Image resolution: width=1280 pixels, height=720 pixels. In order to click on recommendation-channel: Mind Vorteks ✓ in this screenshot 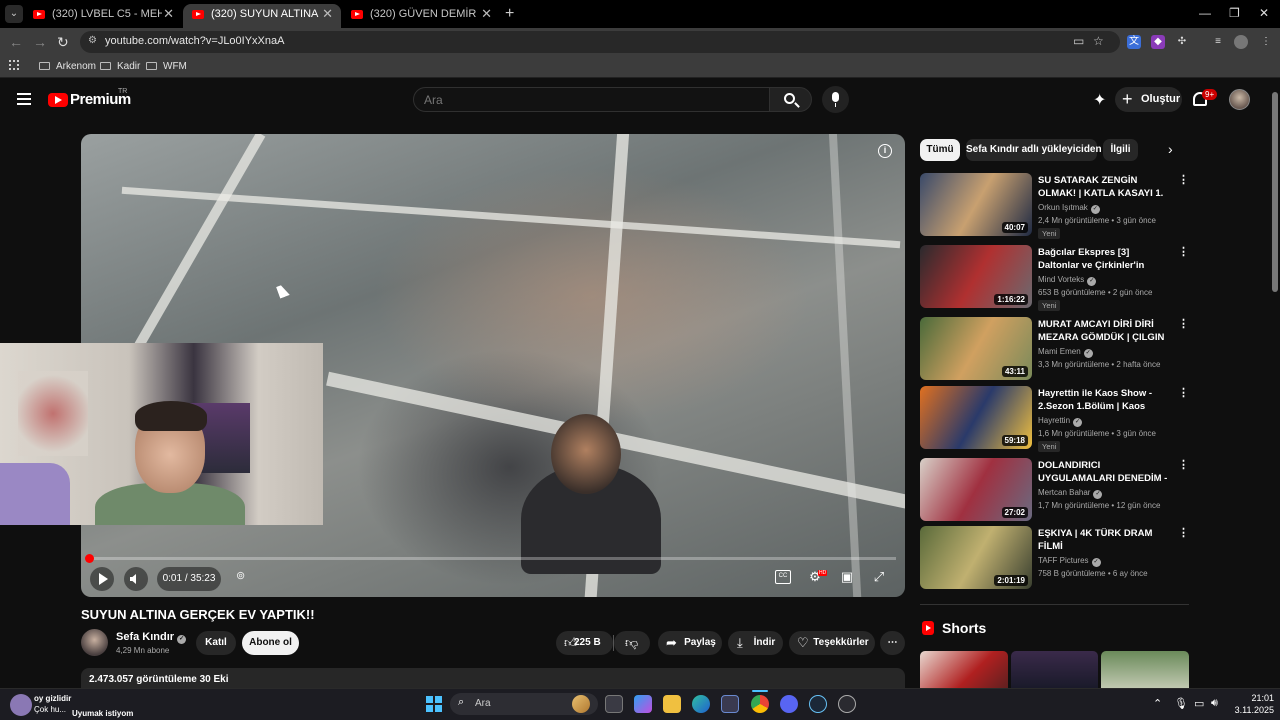, I will do `click(1067, 280)`.